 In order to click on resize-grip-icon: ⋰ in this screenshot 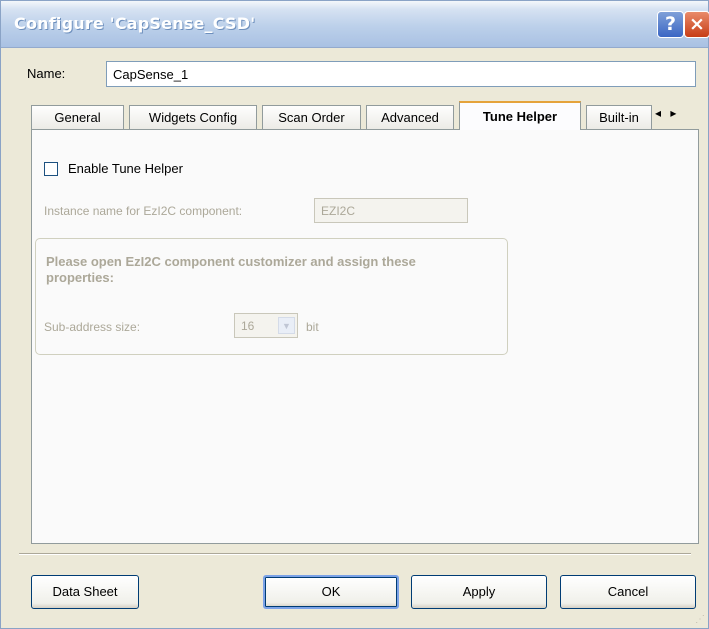, I will do `click(700, 619)`.